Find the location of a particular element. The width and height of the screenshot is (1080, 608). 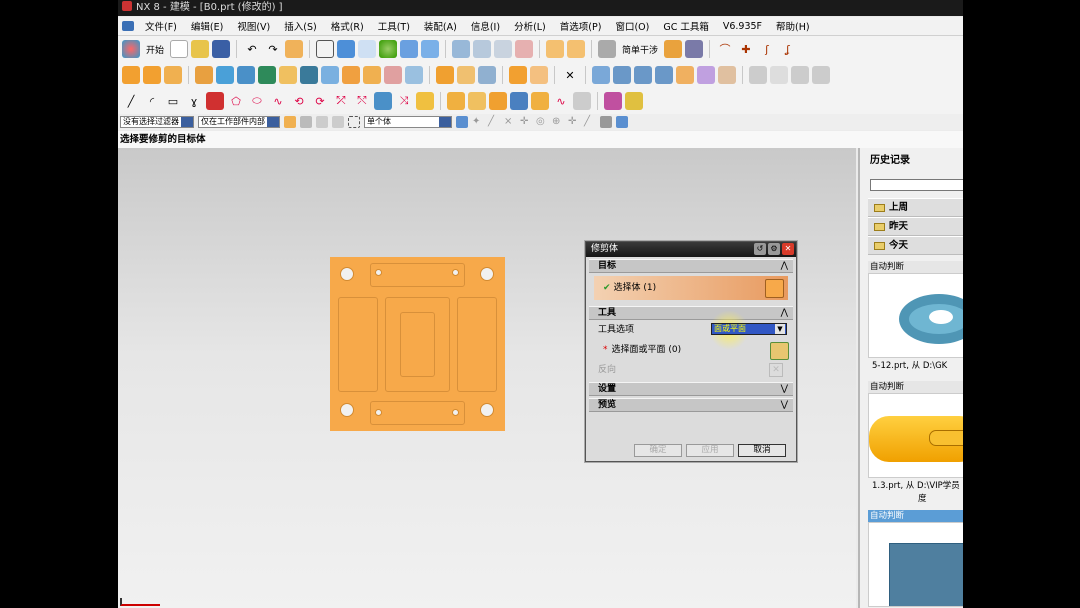

snap-mid-icon: ⨯ is located at coordinates (510, 122).